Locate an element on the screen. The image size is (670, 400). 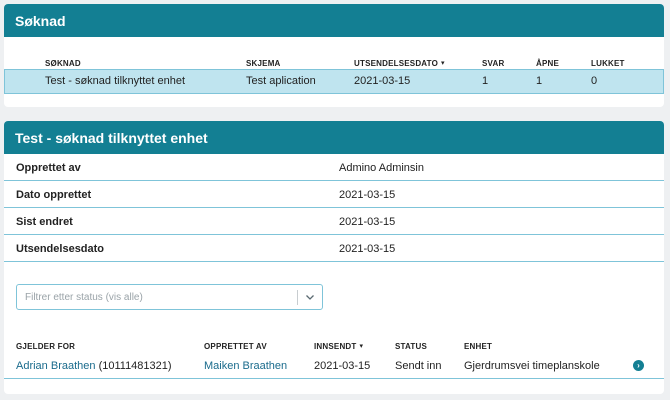
field-label: Opprettet av is located at coordinates (48, 168).